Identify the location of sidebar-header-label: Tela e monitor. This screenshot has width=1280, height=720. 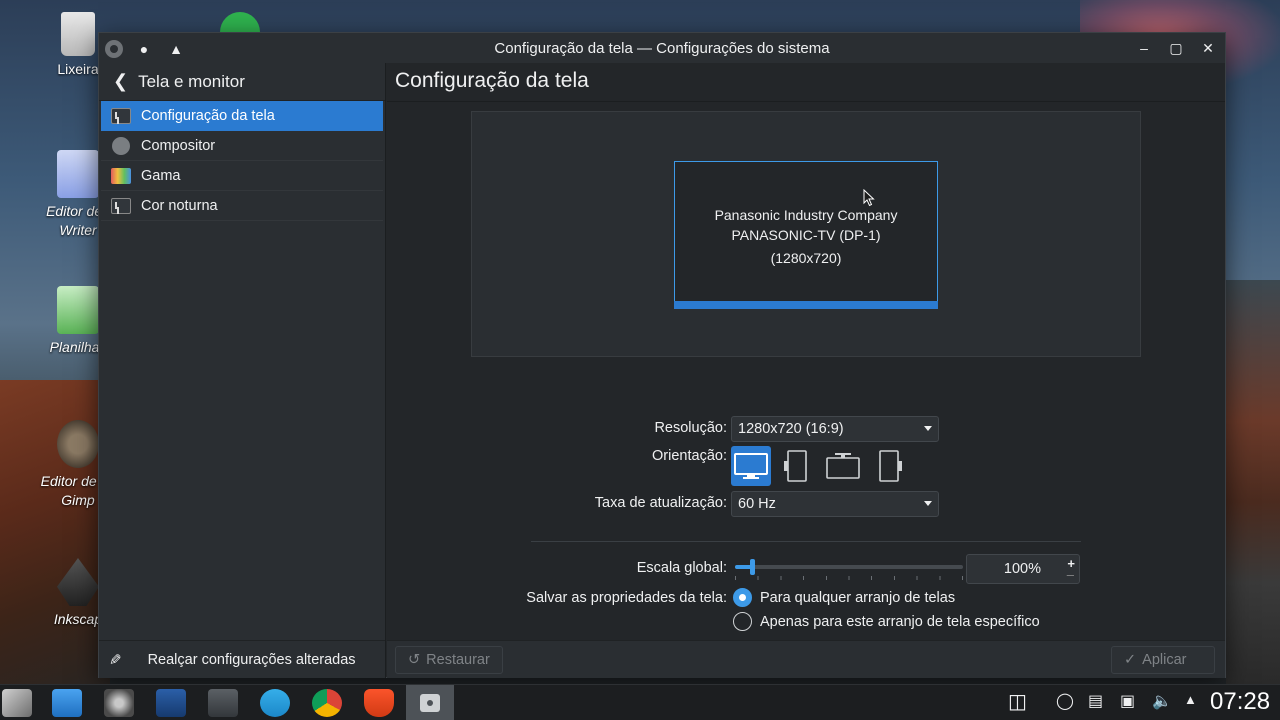
(191, 81).